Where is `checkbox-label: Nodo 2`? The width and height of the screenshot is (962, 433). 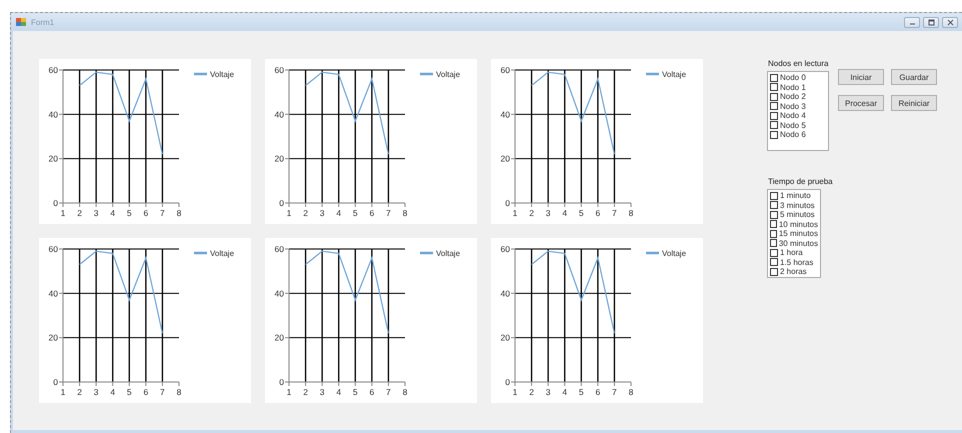 checkbox-label: Nodo 2 is located at coordinates (793, 97).